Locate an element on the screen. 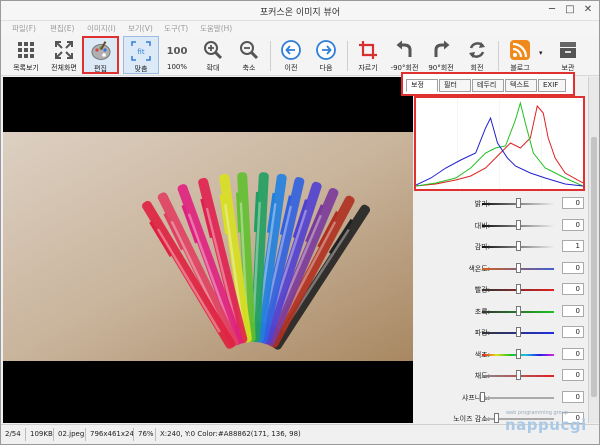 The width and height of the screenshot is (600, 445). rotate-right-button: 90°회전 is located at coordinates (441, 55).